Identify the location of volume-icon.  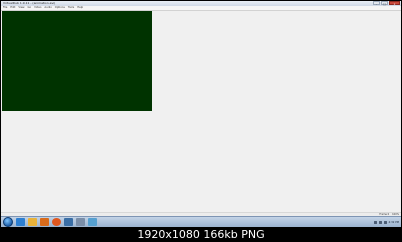
(385, 222).